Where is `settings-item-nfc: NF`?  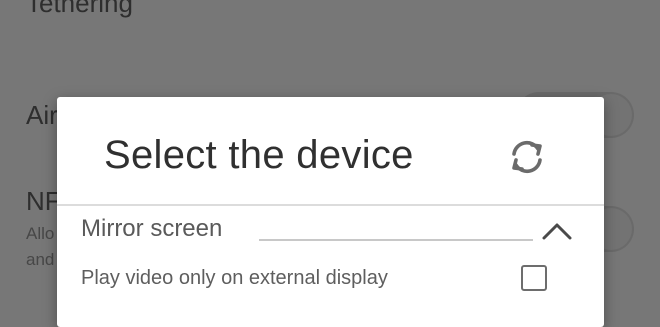
settings-item-nfc: NF is located at coordinates (43, 201).